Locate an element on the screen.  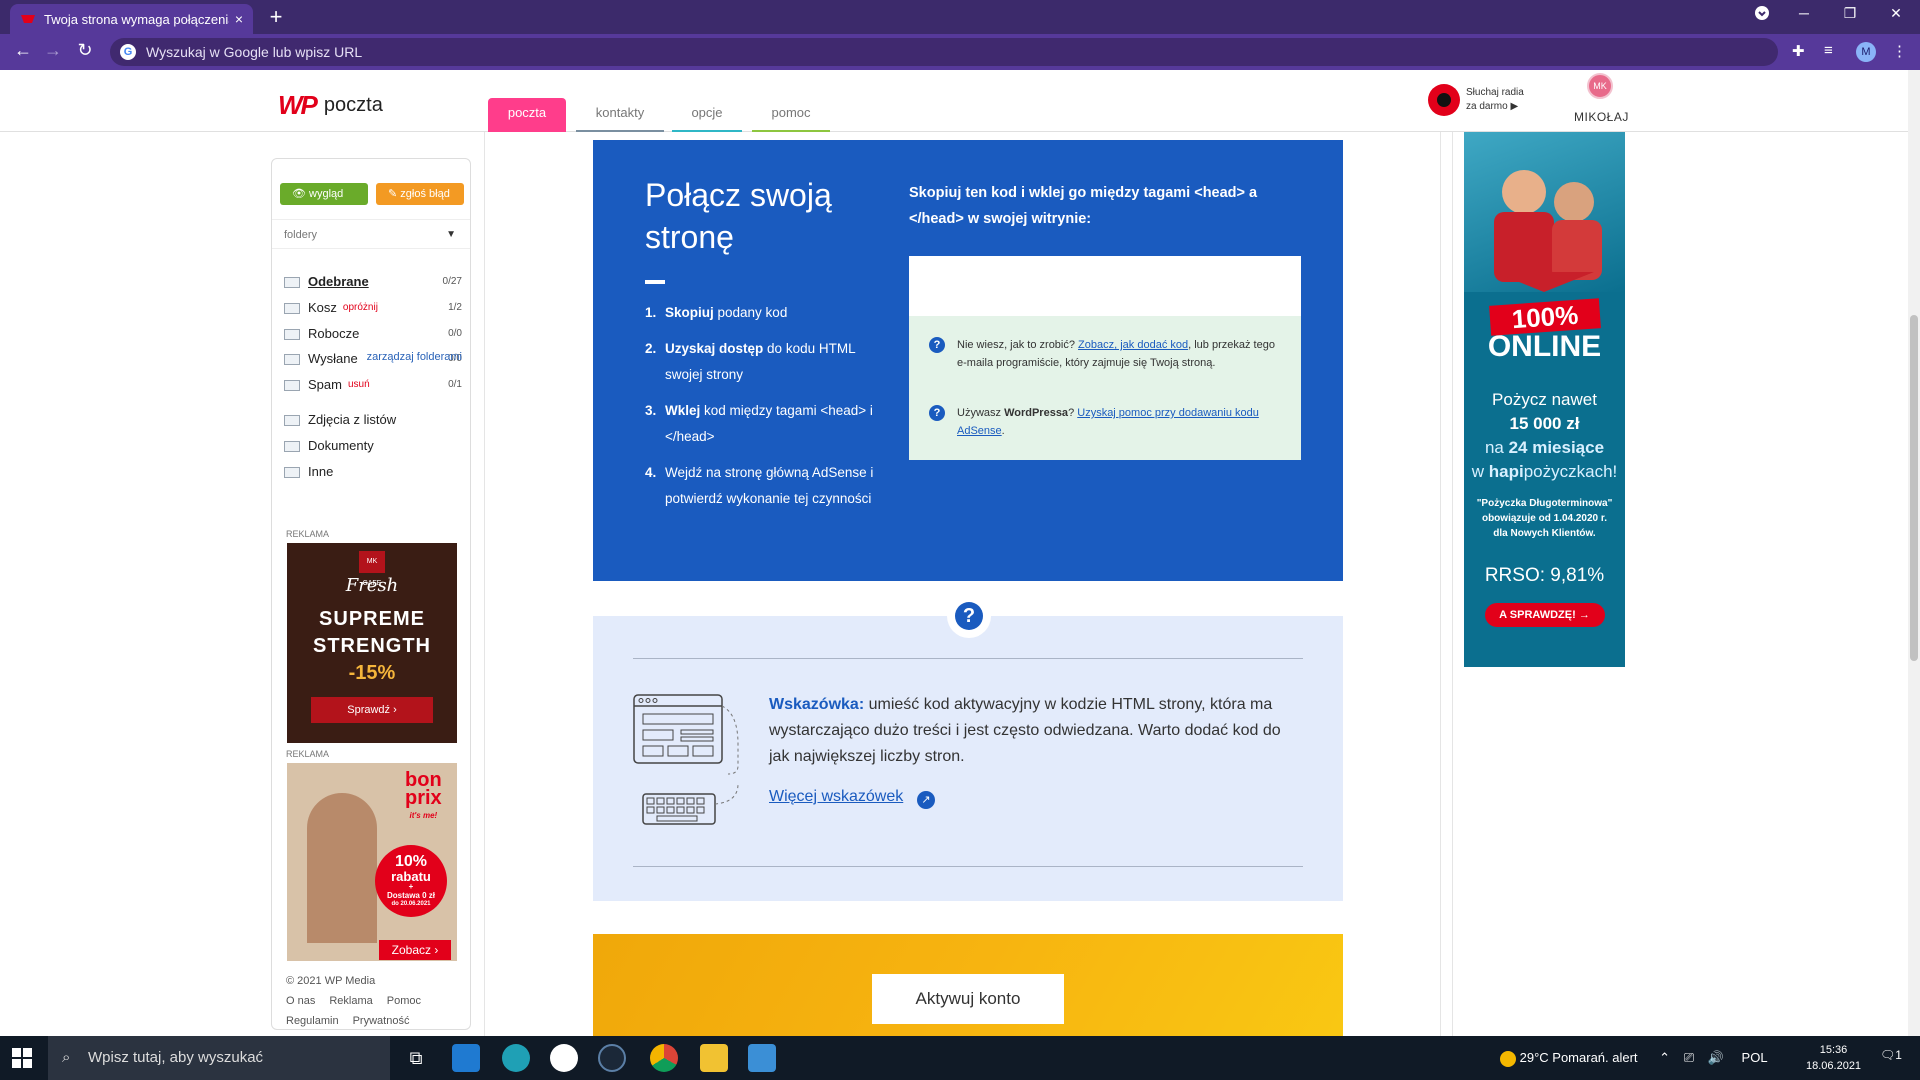
chrome-icon is located at coordinates (664, 1058).